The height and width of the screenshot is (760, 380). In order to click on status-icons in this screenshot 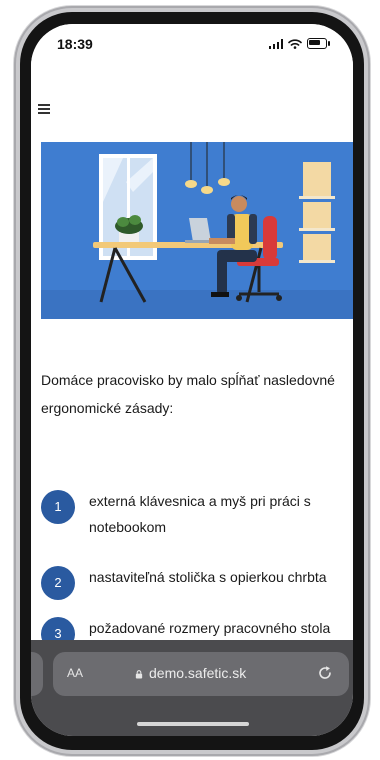, I will do `click(299, 43)`.